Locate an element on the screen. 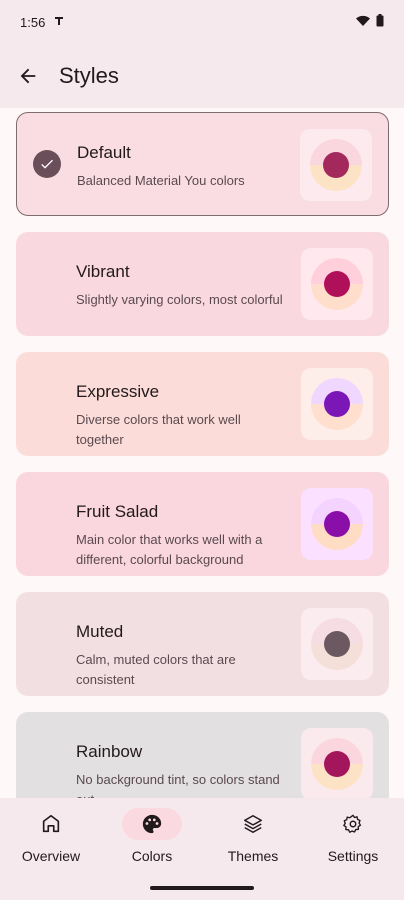 This screenshot has height=900, width=404. palette-icon is located at coordinates (152, 824).